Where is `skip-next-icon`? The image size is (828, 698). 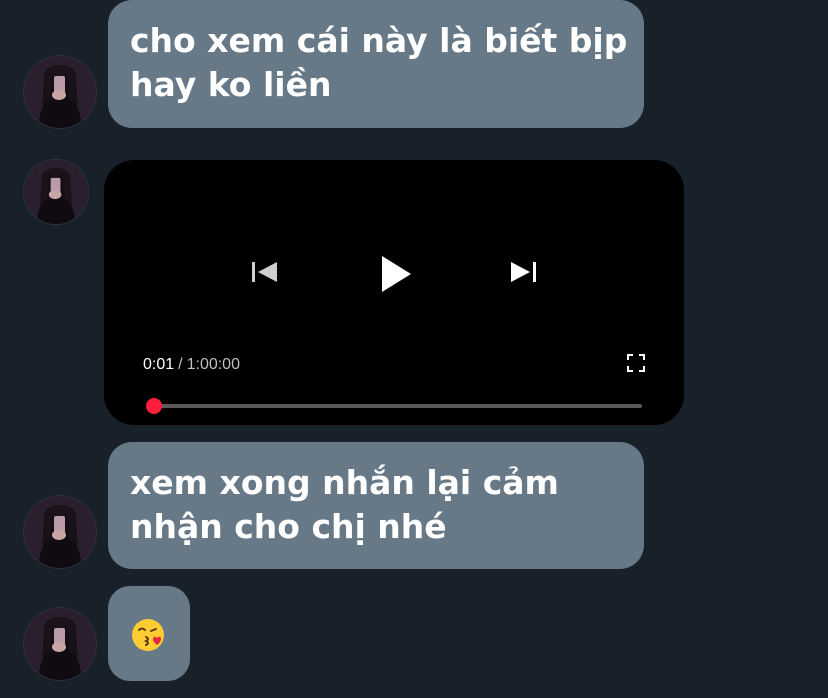
skip-next-icon is located at coordinates (523, 272).